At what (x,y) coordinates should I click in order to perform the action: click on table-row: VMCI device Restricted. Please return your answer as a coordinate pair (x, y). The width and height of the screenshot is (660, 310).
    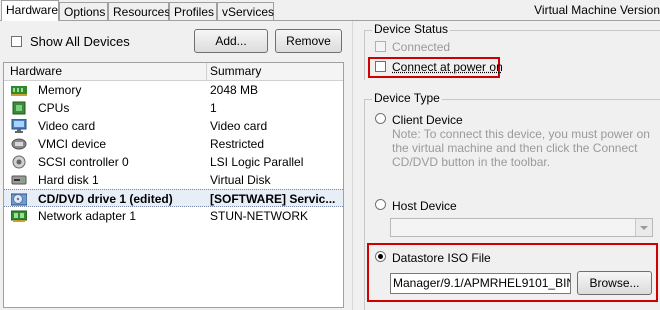
    Looking at the image, I should click on (173, 144).